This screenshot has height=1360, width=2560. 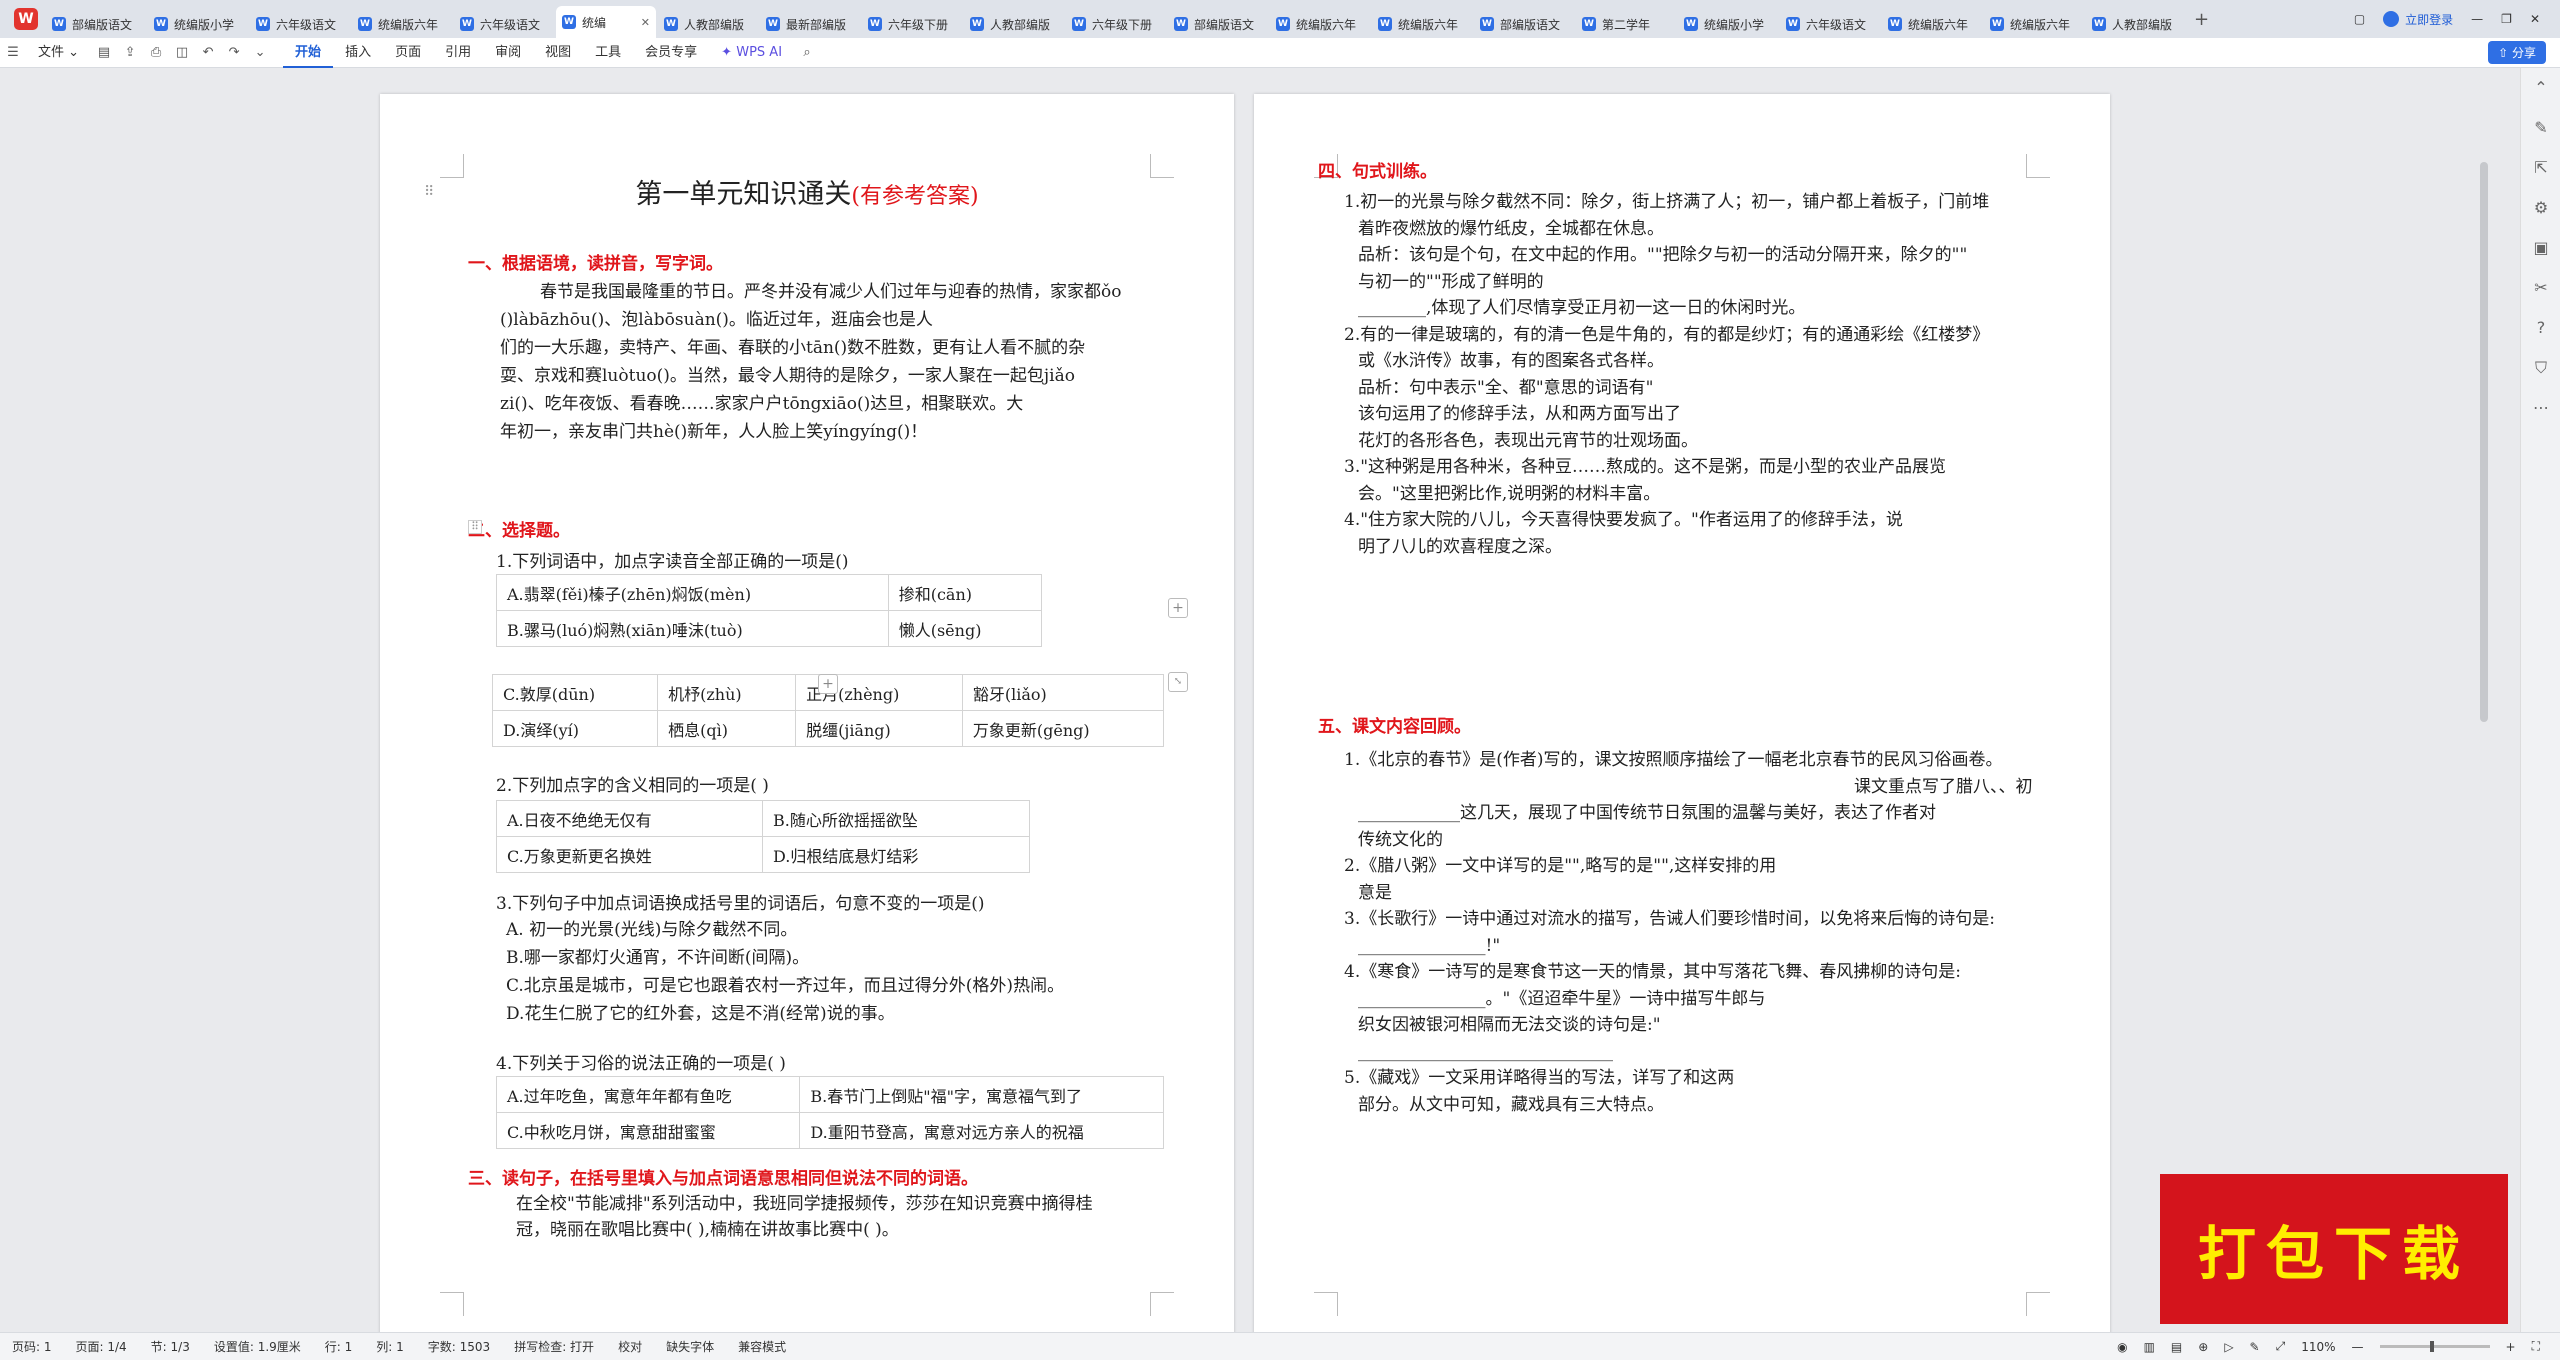 What do you see at coordinates (2281, 1346) in the screenshot?
I see `fit-icon: ⤢` at bounding box center [2281, 1346].